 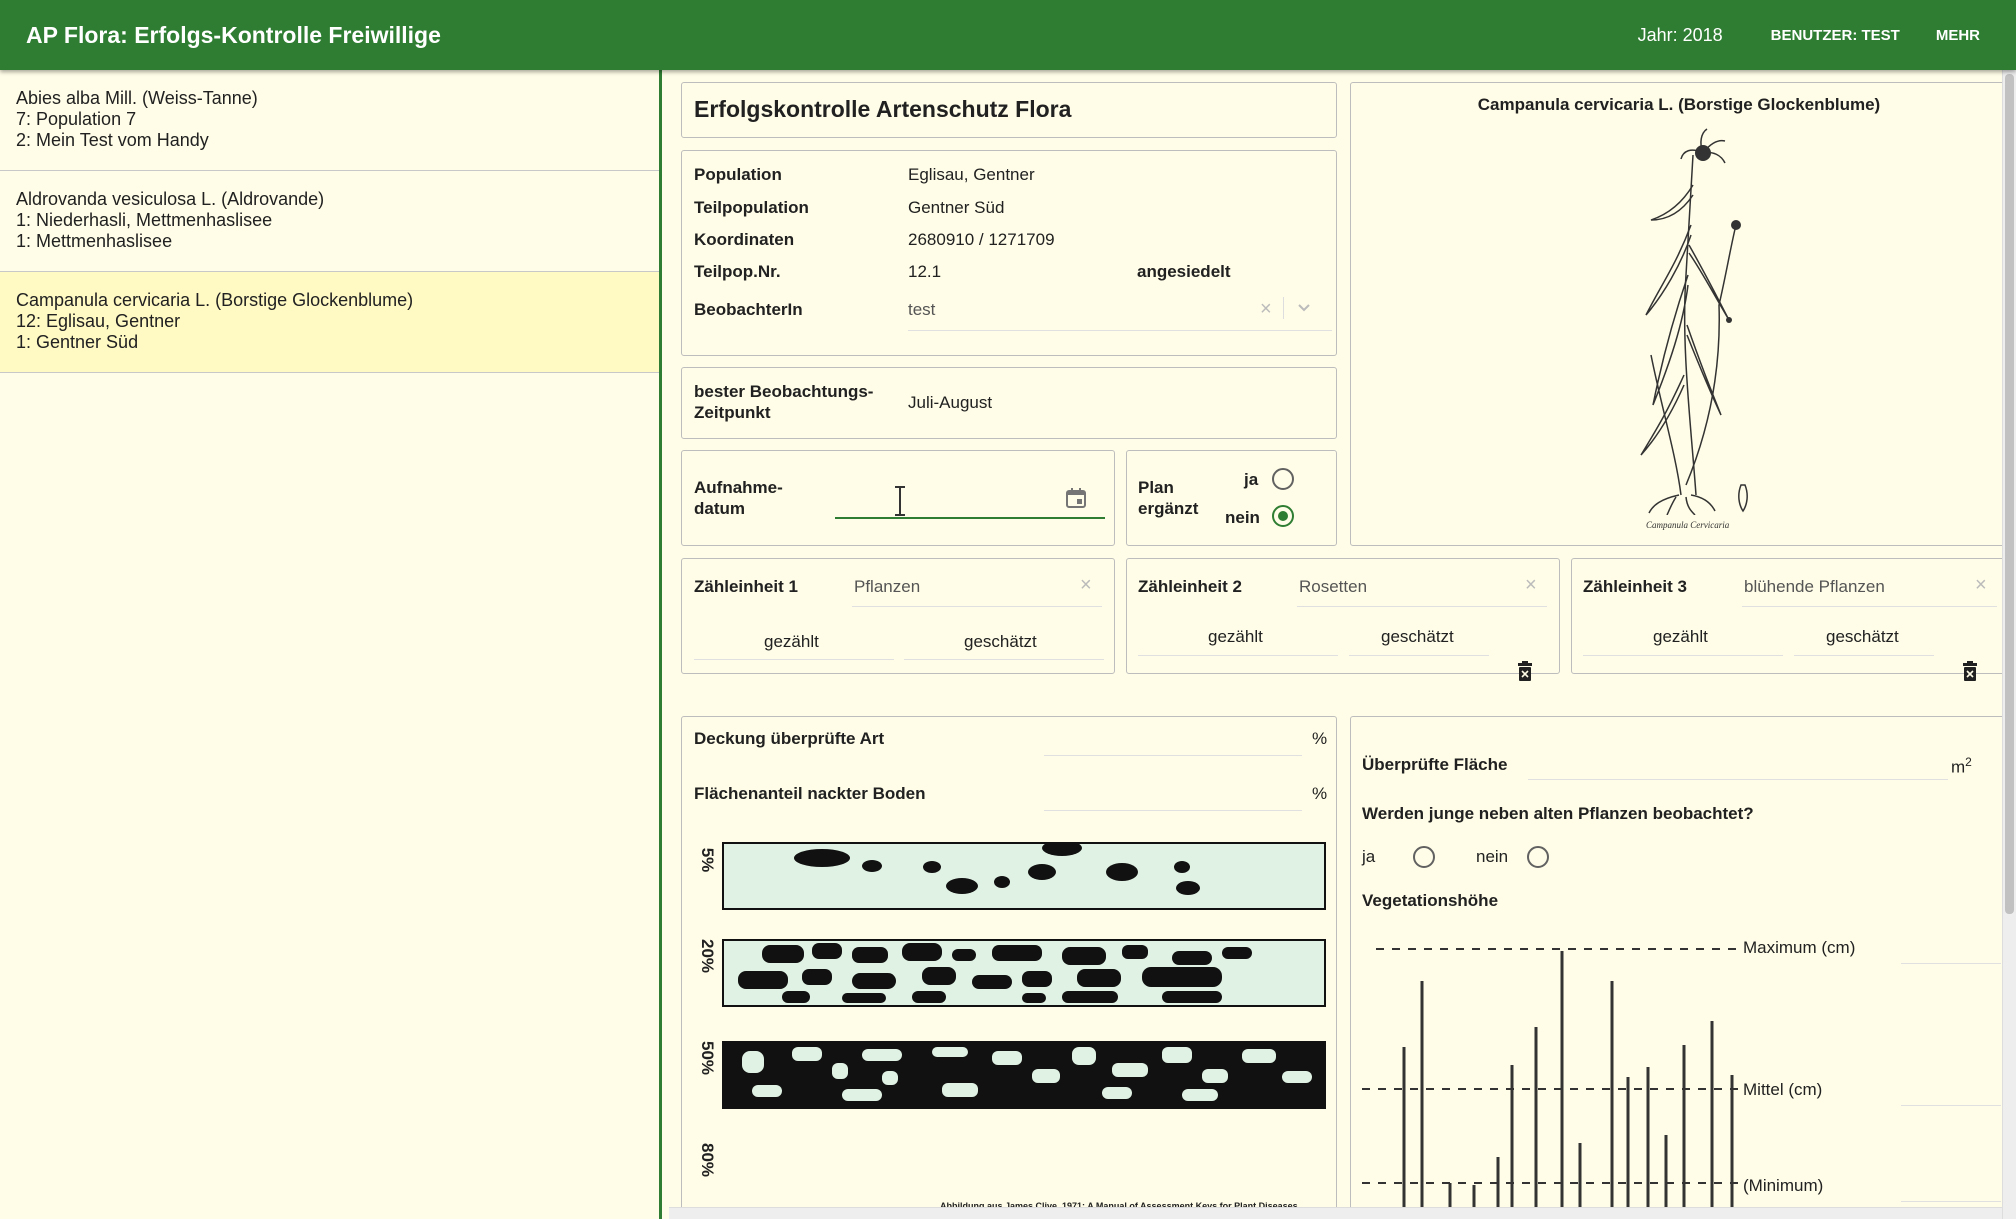 I want to click on count-unit-3-counted-label: gezählt, so click(x=1680, y=636).